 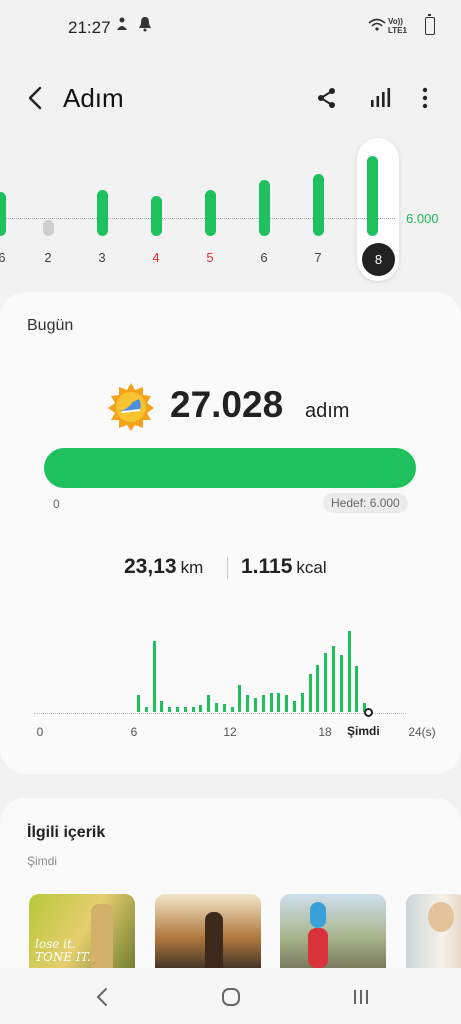 What do you see at coordinates (197, 218) in the screenshot?
I see `target-line` at bounding box center [197, 218].